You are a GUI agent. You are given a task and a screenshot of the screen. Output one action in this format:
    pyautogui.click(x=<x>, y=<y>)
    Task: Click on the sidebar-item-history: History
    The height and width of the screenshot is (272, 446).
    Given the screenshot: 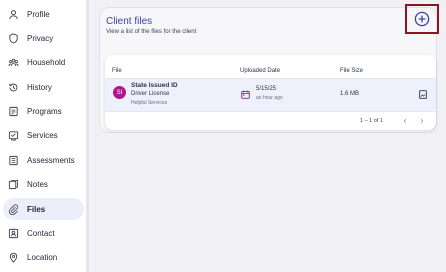 What is the action you would take?
    pyautogui.click(x=43, y=87)
    